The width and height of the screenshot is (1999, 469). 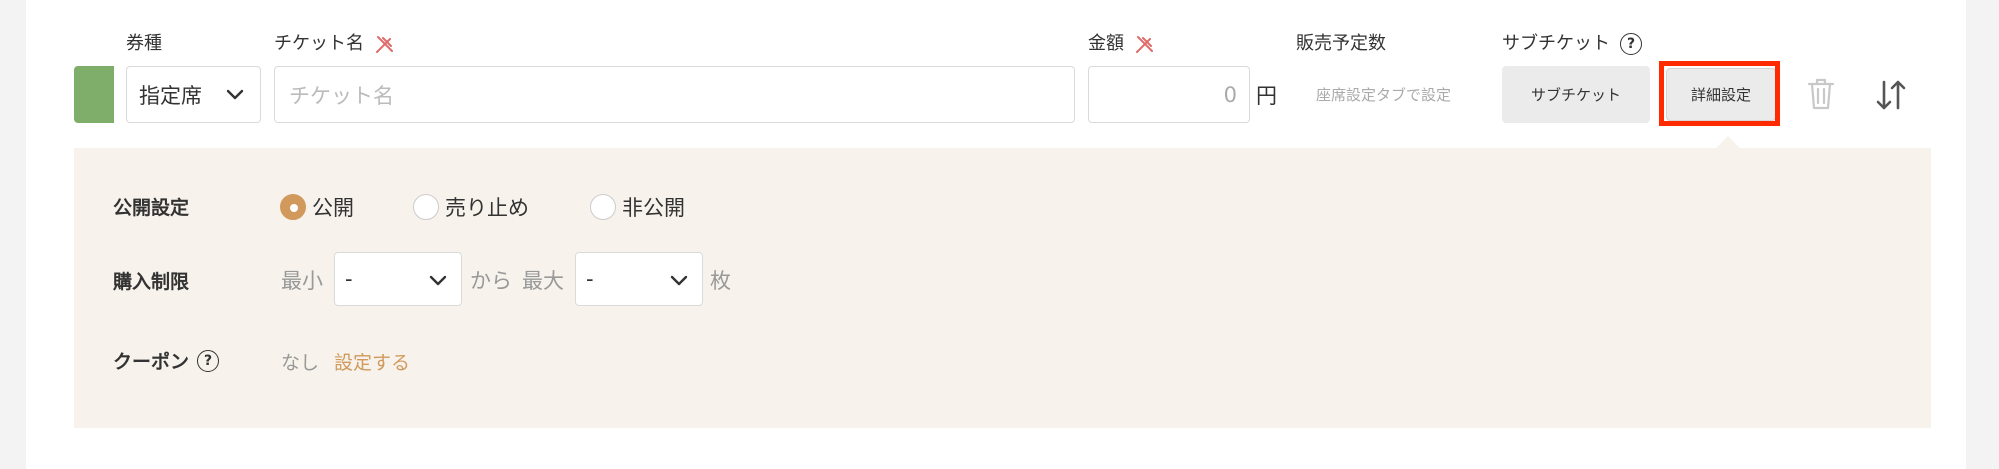 What do you see at coordinates (319, 43) in the screenshot?
I see `header-ticket-name-label: チケット名` at bounding box center [319, 43].